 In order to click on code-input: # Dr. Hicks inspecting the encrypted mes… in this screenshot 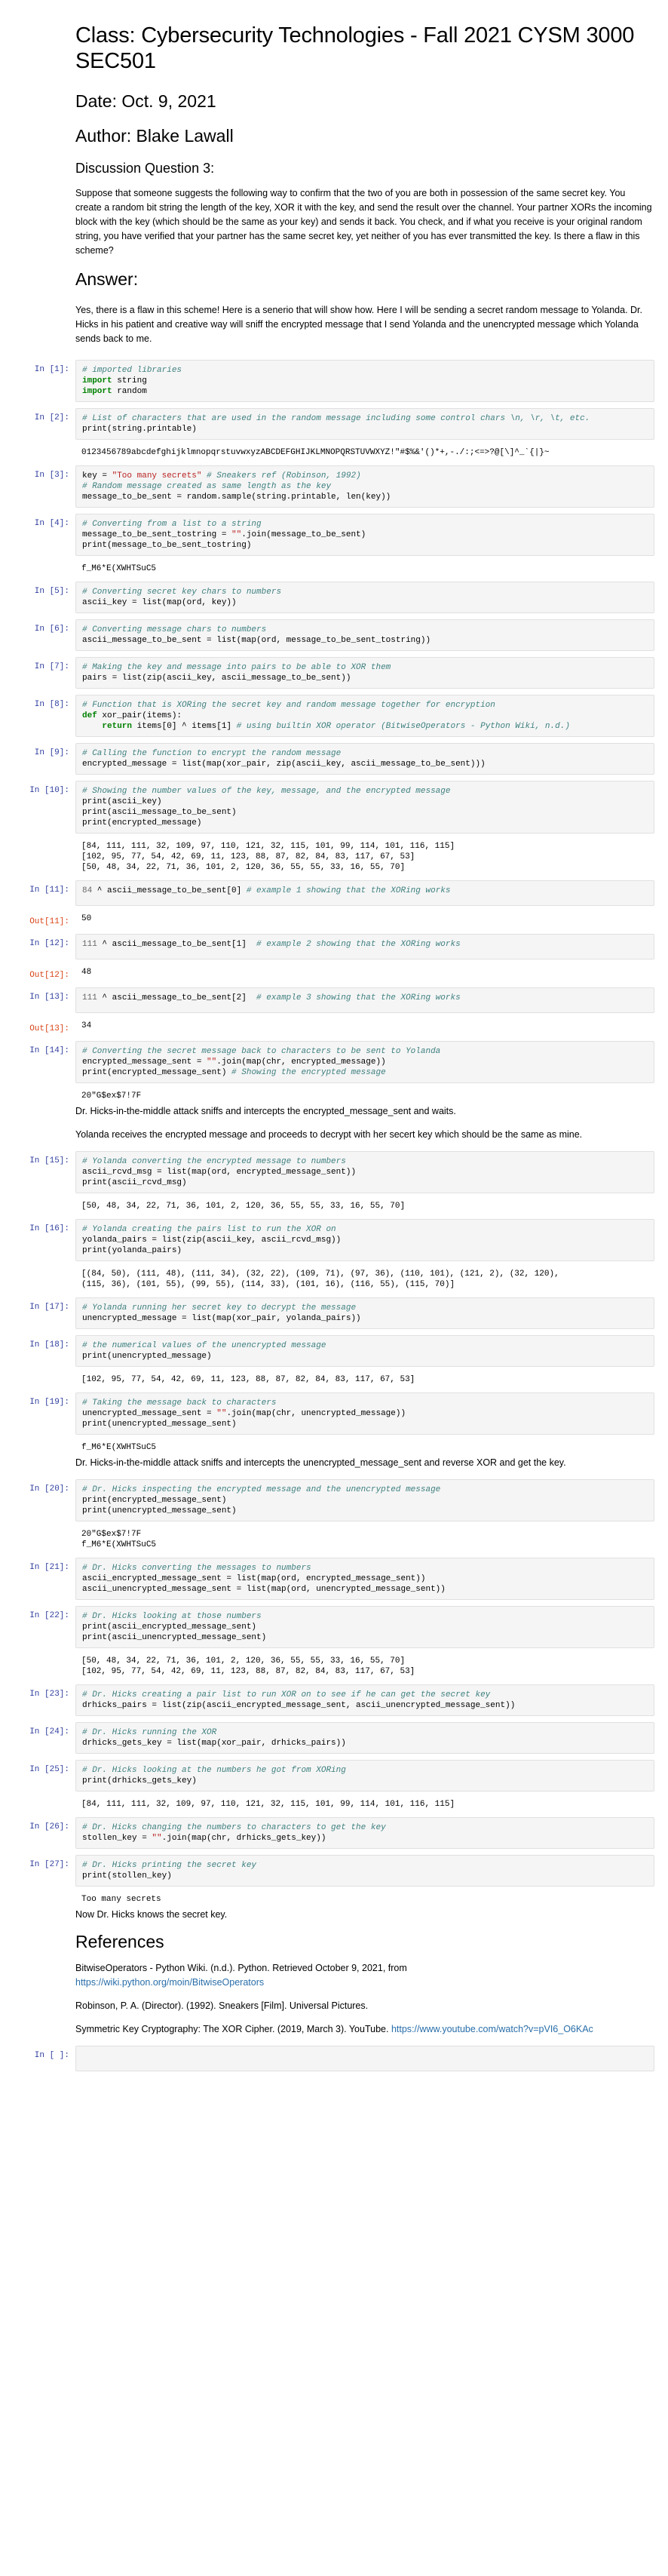, I will do `click(364, 1500)`.